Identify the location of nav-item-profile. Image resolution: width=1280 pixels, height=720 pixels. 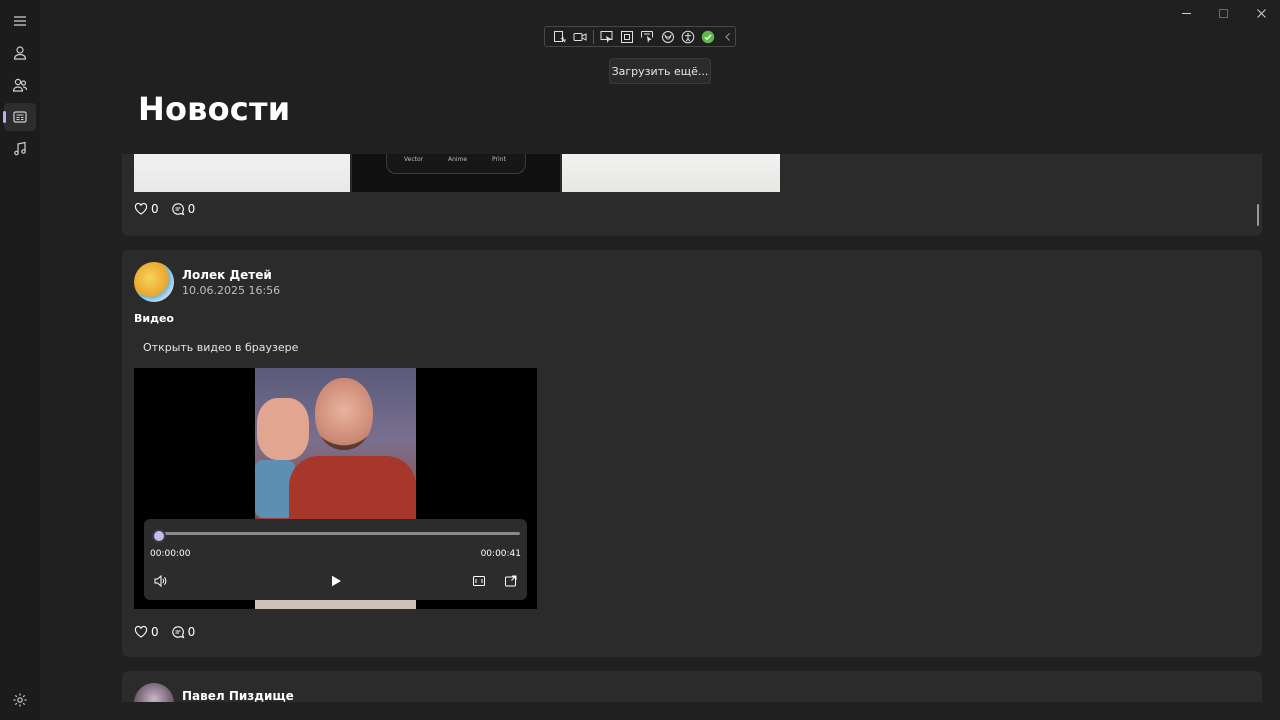
(20, 53).